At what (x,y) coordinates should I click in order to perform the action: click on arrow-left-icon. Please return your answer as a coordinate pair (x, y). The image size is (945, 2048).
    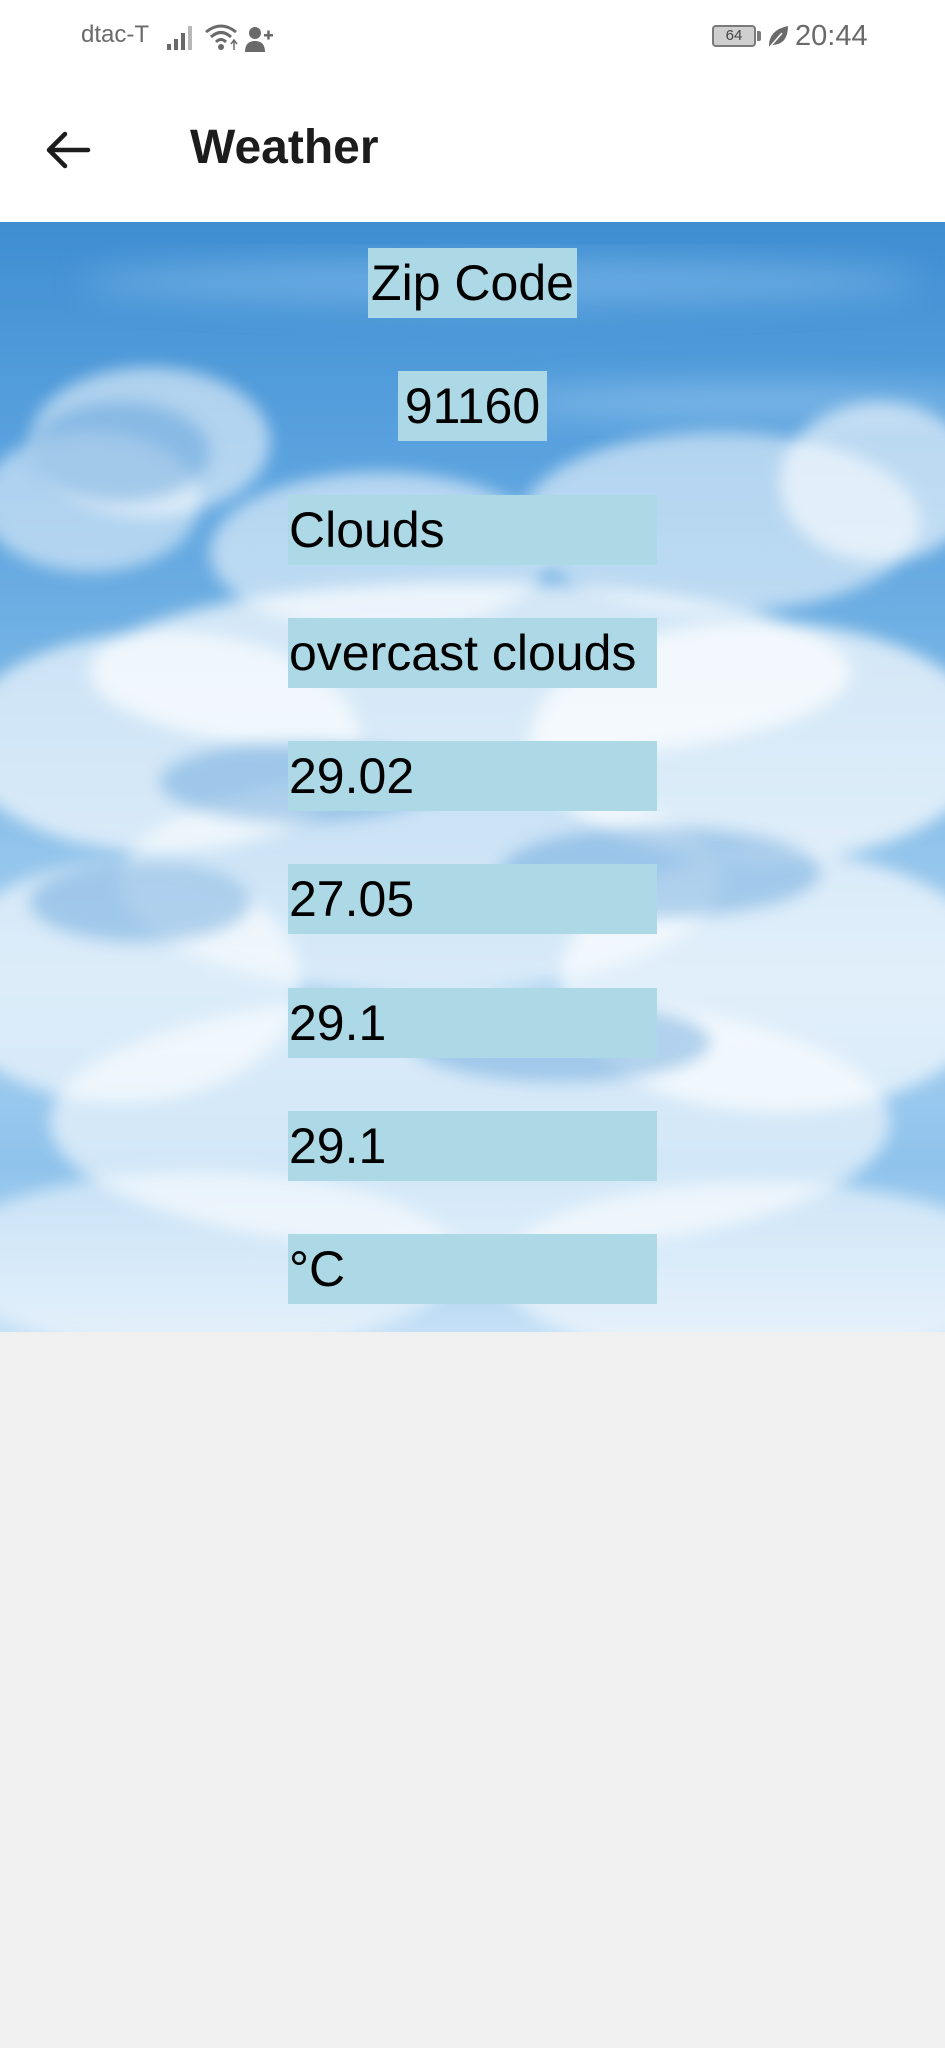
    Looking at the image, I should click on (68, 150).